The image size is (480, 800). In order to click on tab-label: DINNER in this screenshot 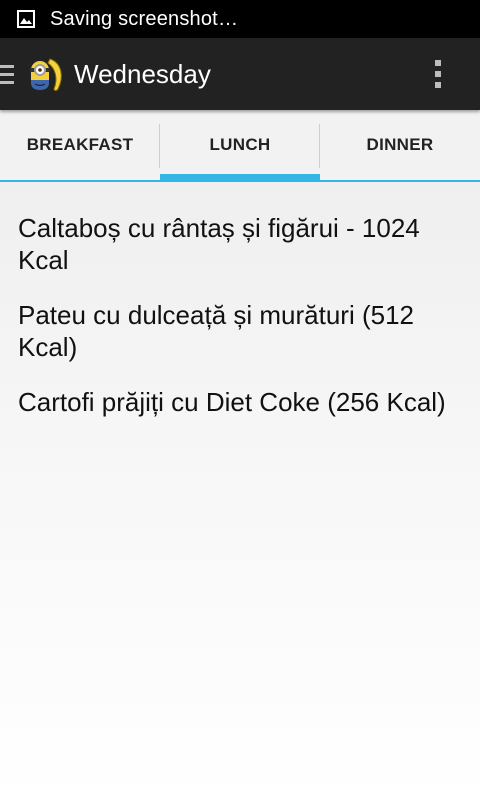, I will do `click(400, 144)`.